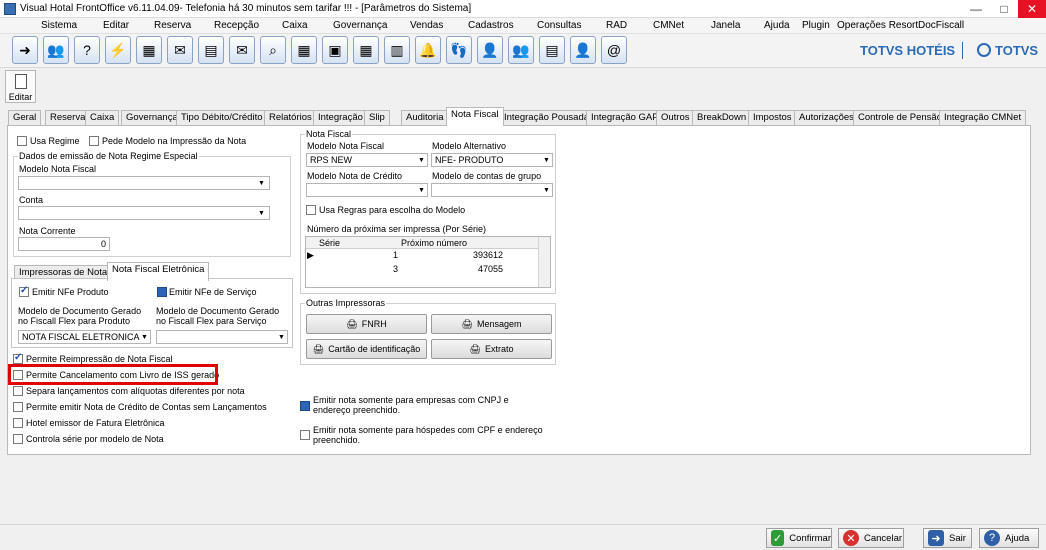 Image resolution: width=1046 pixels, height=550 pixels. What do you see at coordinates (625, 117) in the screenshot?
I see `tab-integracao-gap: Integração GAP` at bounding box center [625, 117].